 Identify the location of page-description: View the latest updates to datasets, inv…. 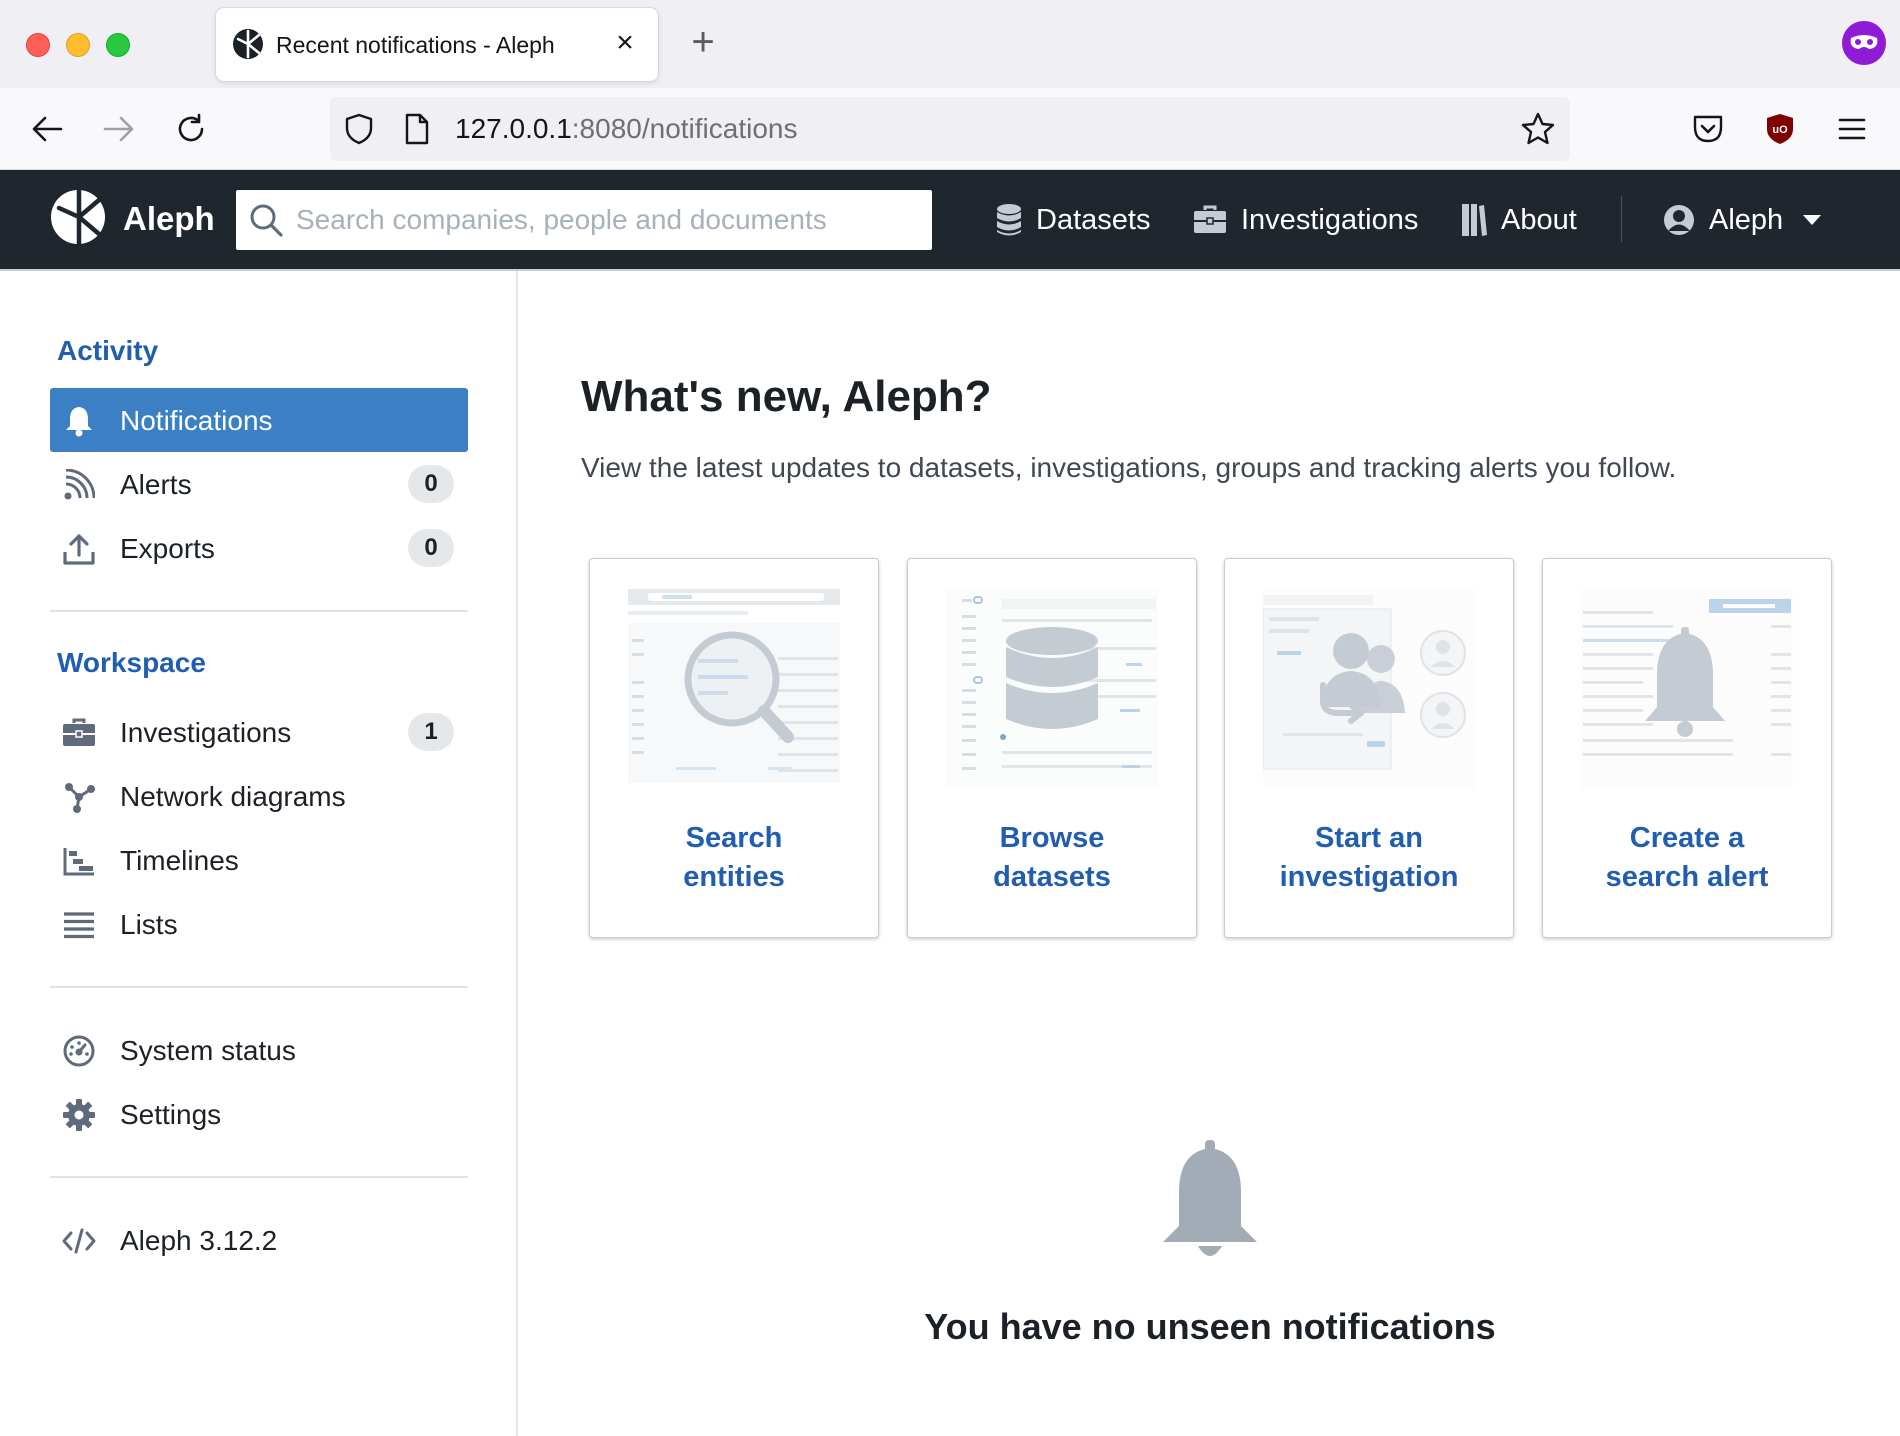
(1129, 467).